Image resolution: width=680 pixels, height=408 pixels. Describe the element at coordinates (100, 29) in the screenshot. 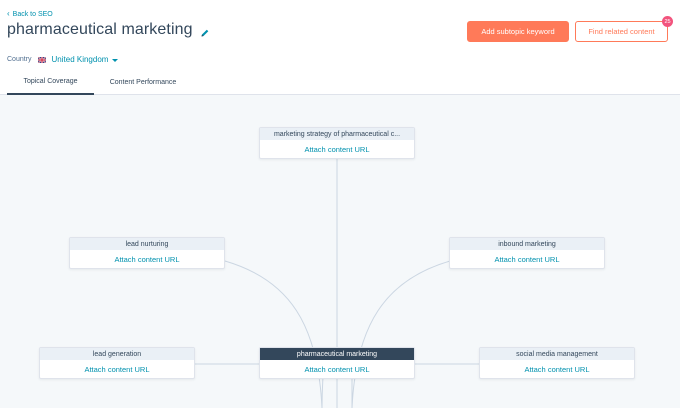

I see `page-title: pharmaceutical marketing` at that location.